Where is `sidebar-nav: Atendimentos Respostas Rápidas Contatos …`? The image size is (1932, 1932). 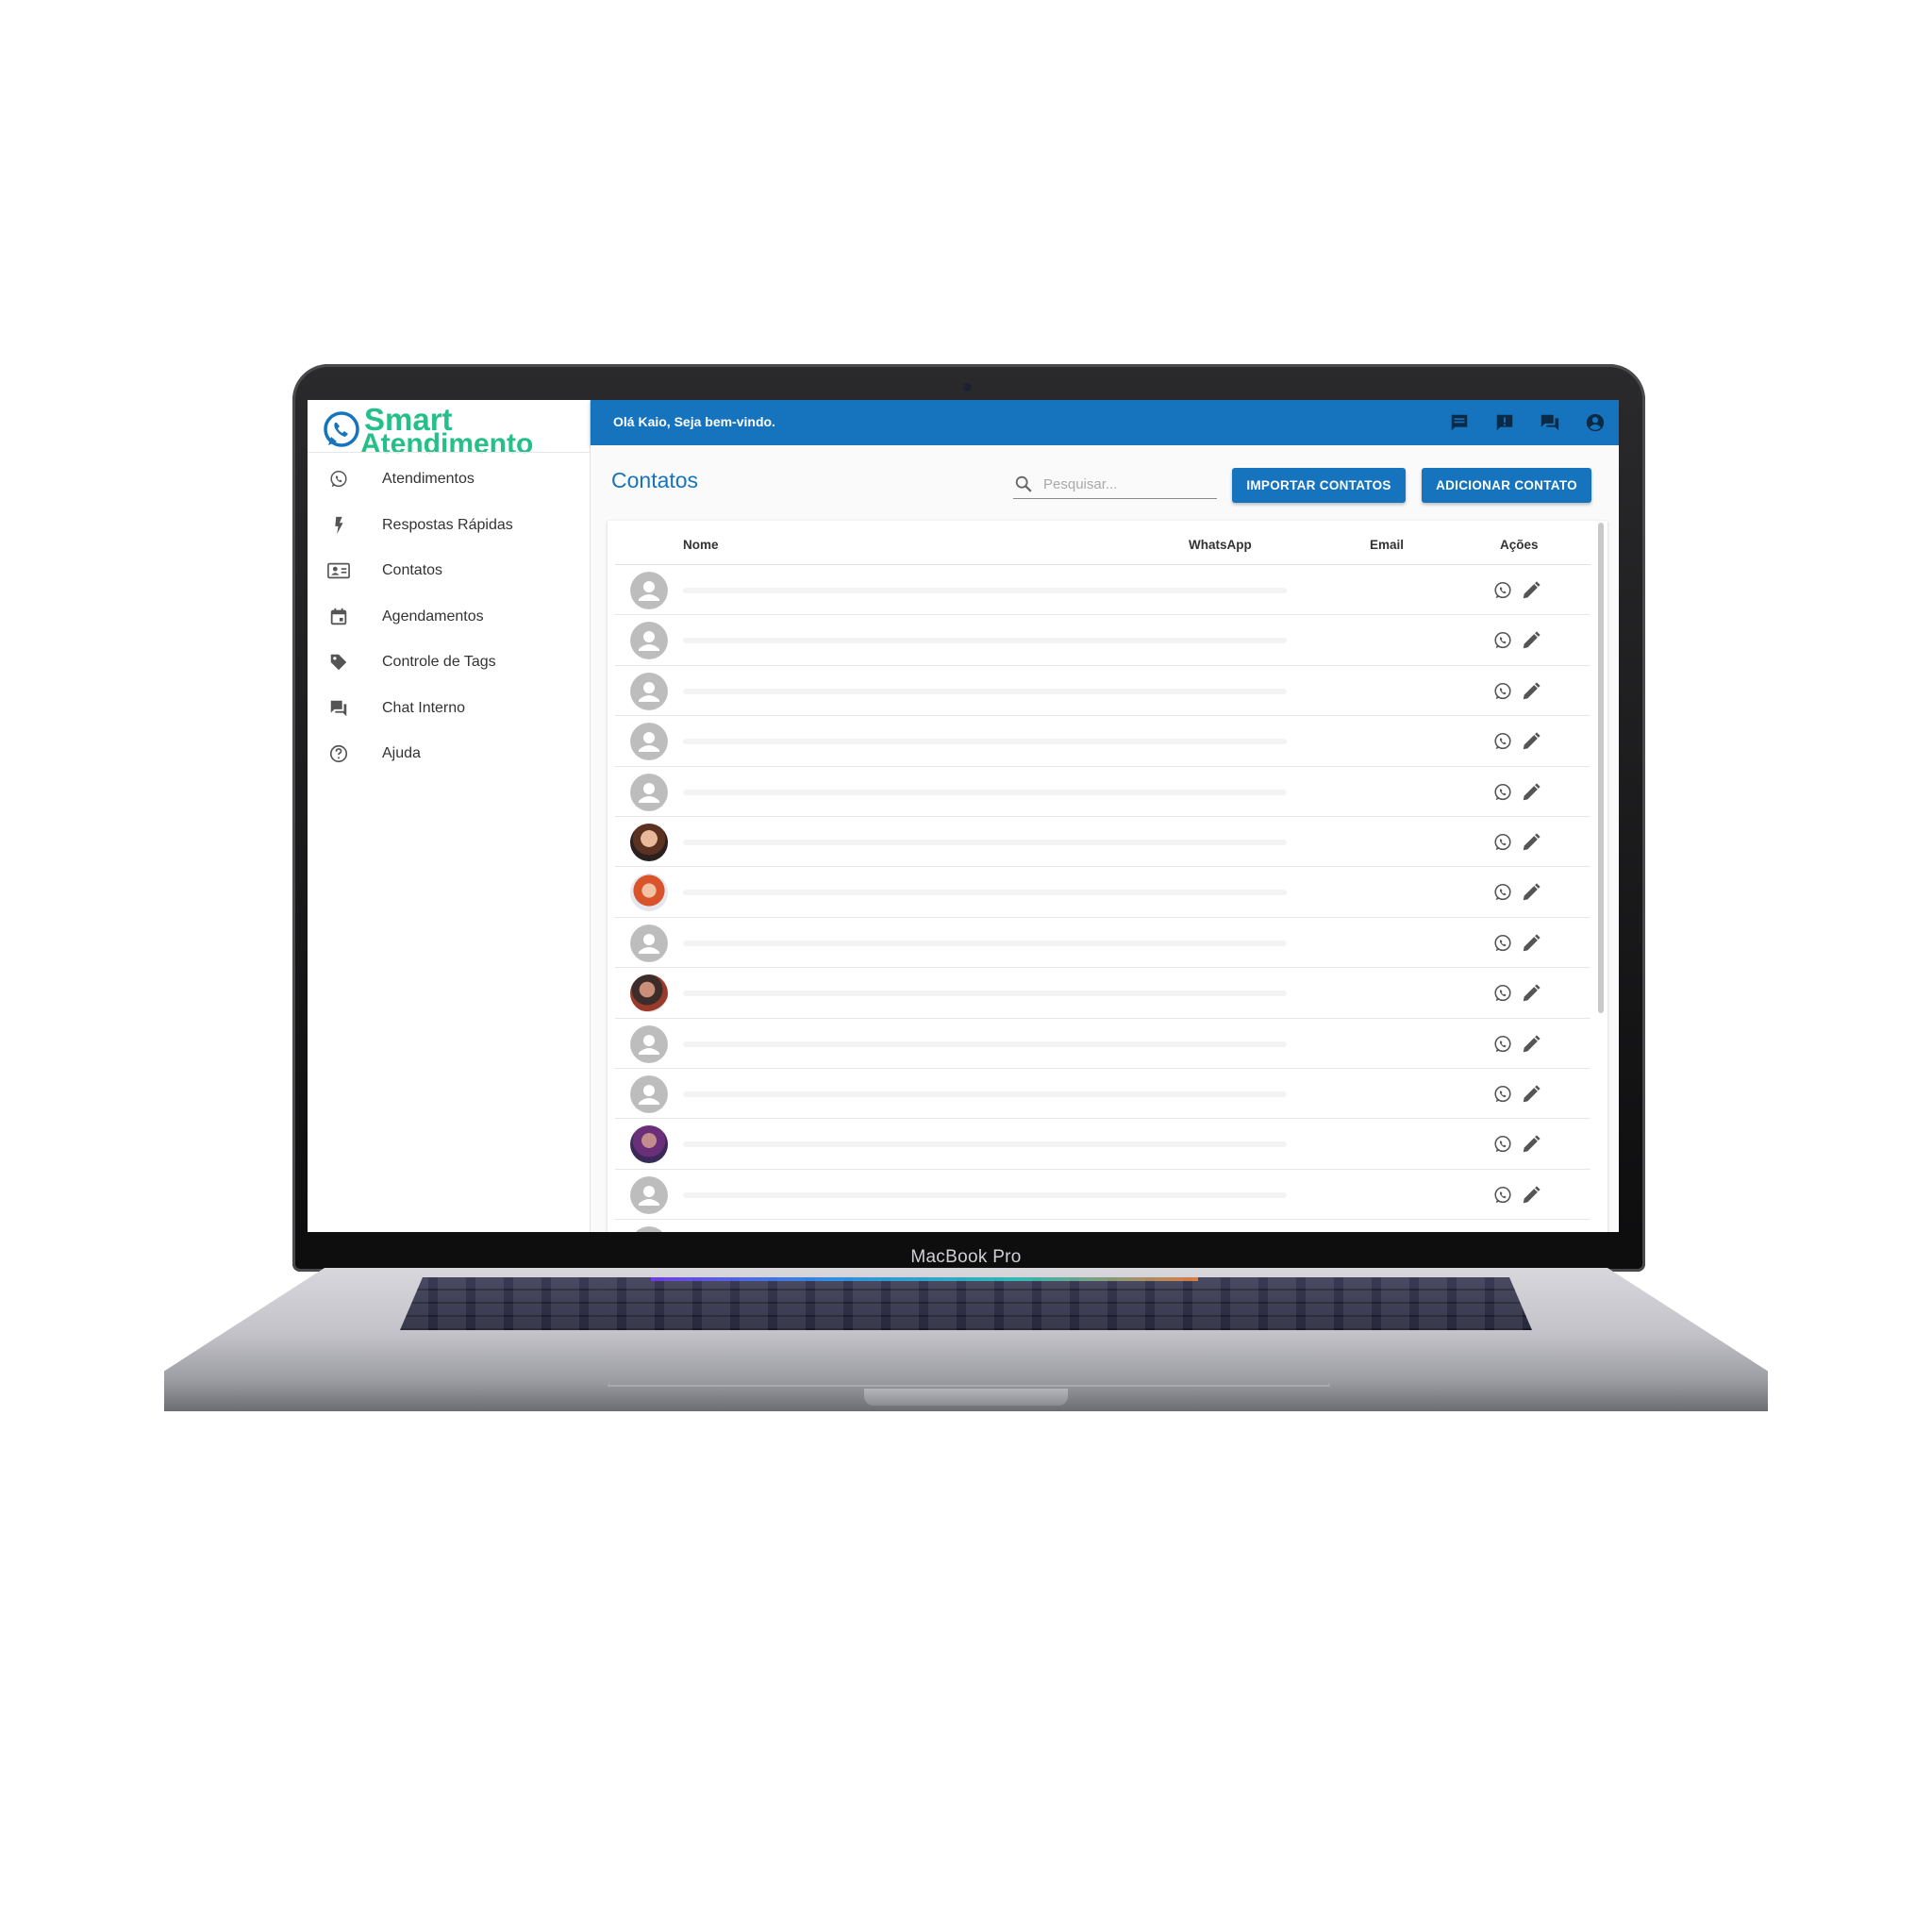
sidebar-nav: Atendimentos Respostas Rápidas Contatos … is located at coordinates (449, 617).